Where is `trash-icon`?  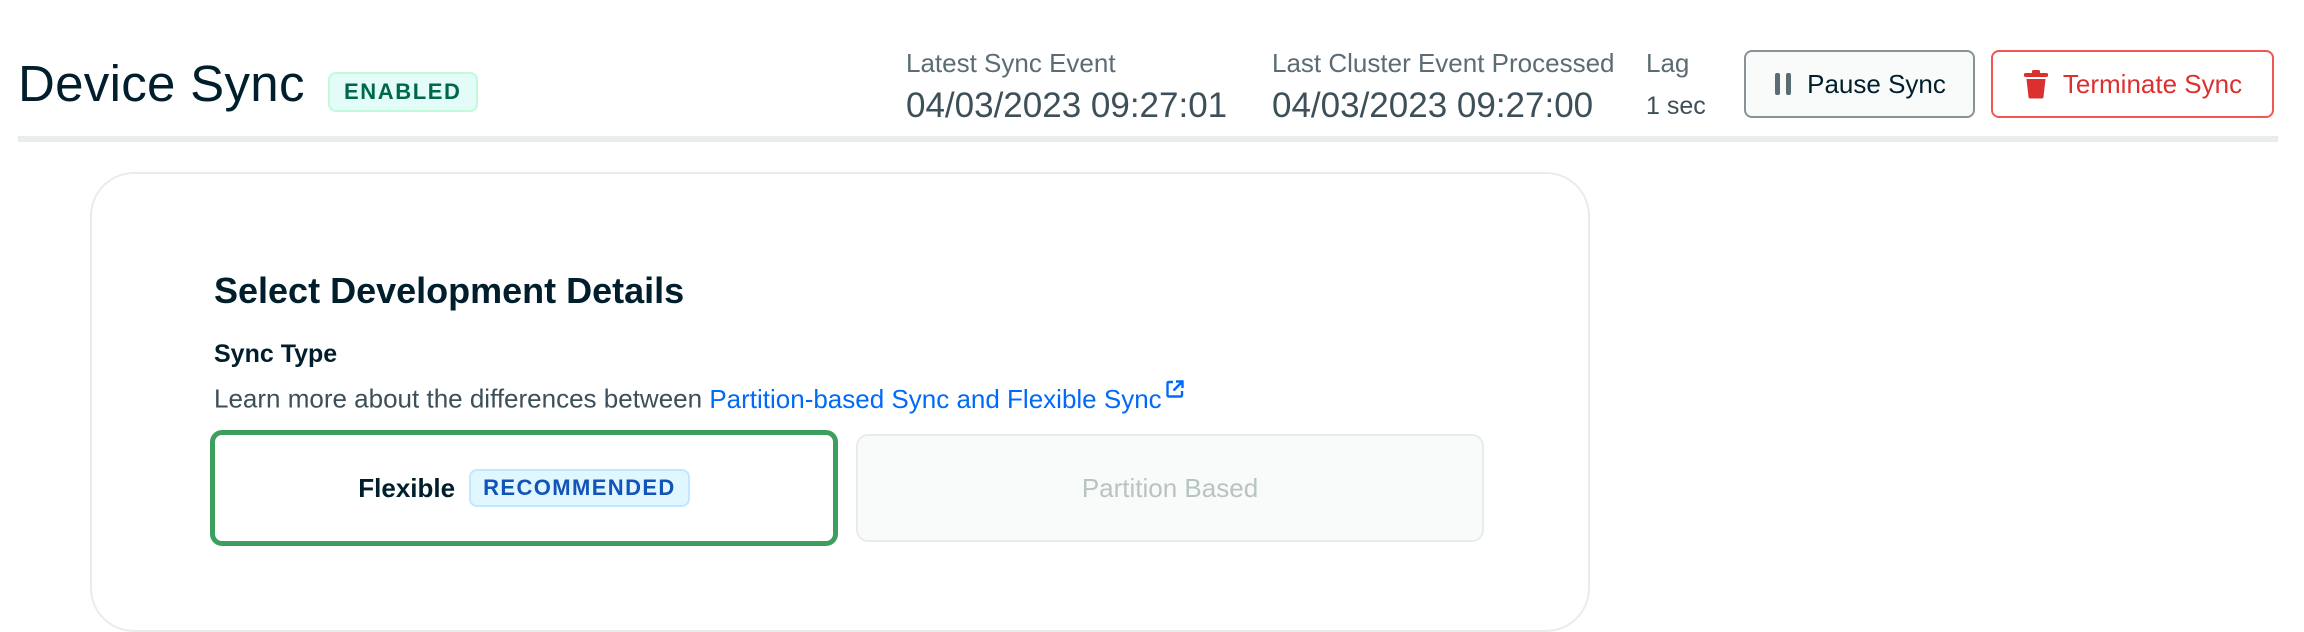
trash-icon is located at coordinates (2035, 84).